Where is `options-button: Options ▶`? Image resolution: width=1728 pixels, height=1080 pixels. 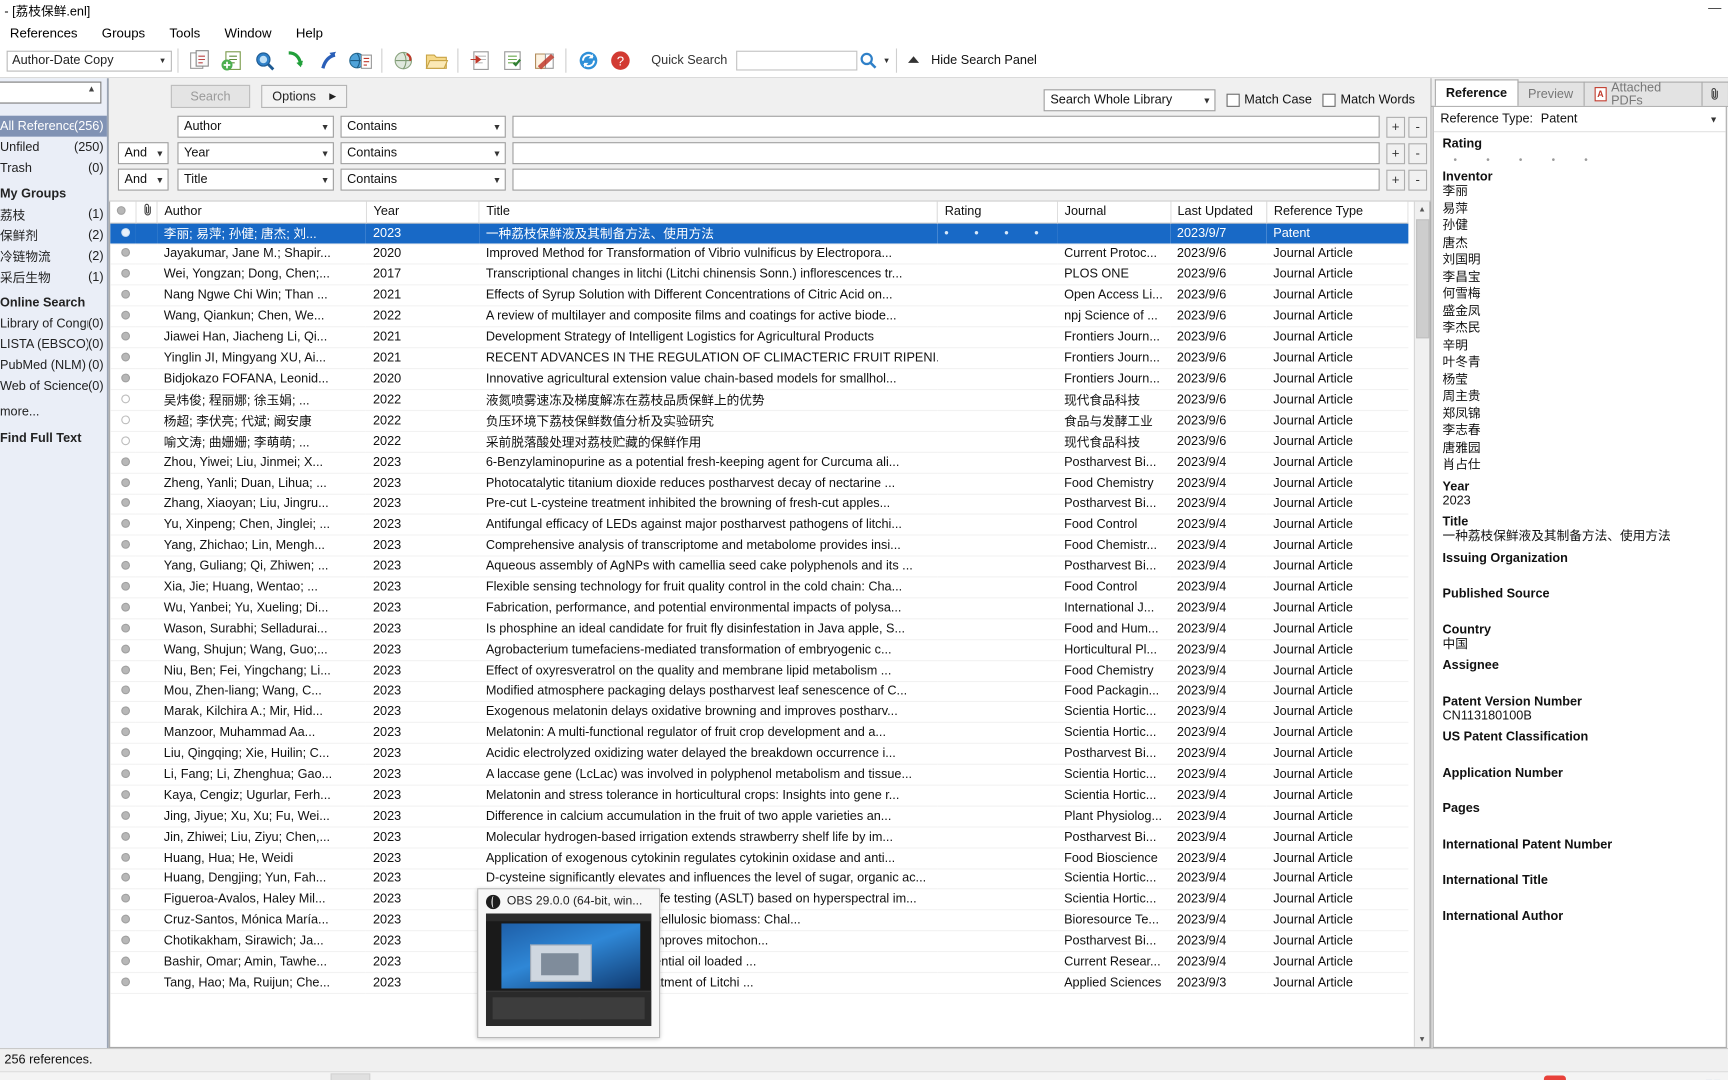 options-button: Options ▶ is located at coordinates (304, 96).